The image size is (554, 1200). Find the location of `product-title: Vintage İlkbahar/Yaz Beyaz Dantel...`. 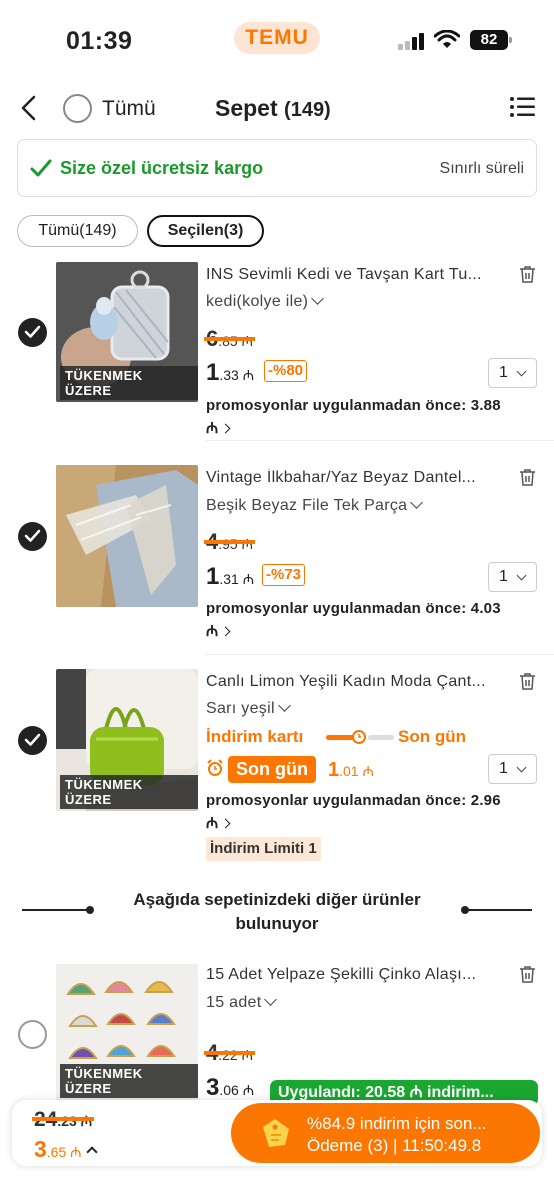

product-title: Vintage İlkbahar/Yaz Beyaz Dantel... is located at coordinates (358, 478).